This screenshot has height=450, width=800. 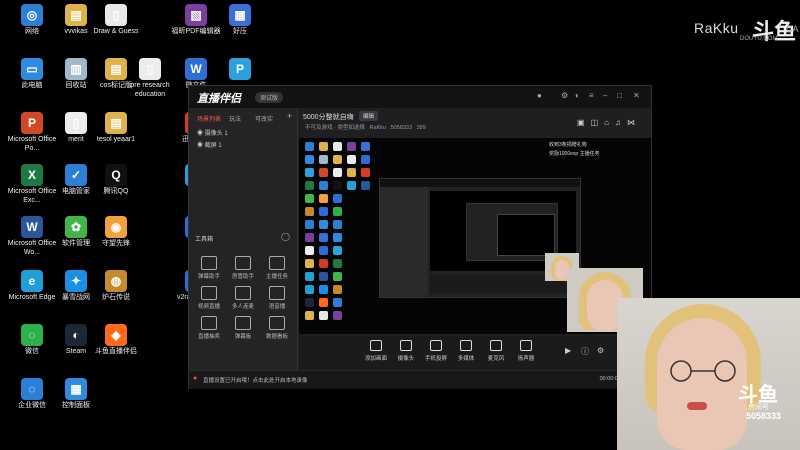 What do you see at coordinates (584, 122) in the screenshot?
I see `gift-icon: ▣` at bounding box center [584, 122].